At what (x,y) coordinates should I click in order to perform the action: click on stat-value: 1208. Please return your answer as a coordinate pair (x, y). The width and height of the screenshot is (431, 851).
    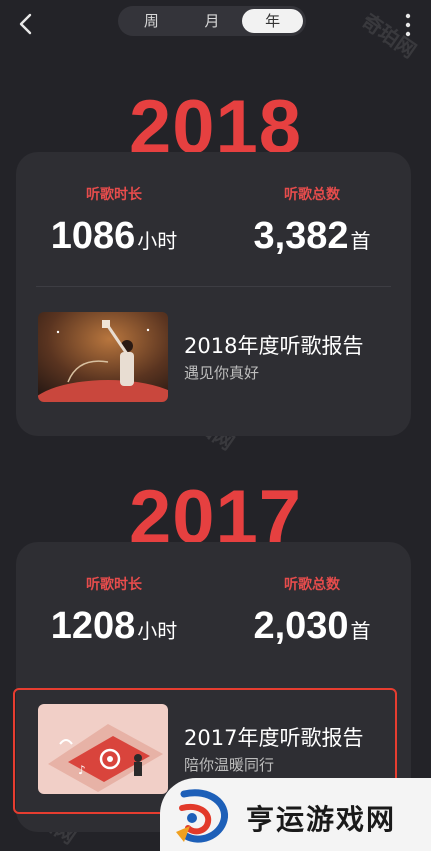
    Looking at the image, I should click on (93, 626).